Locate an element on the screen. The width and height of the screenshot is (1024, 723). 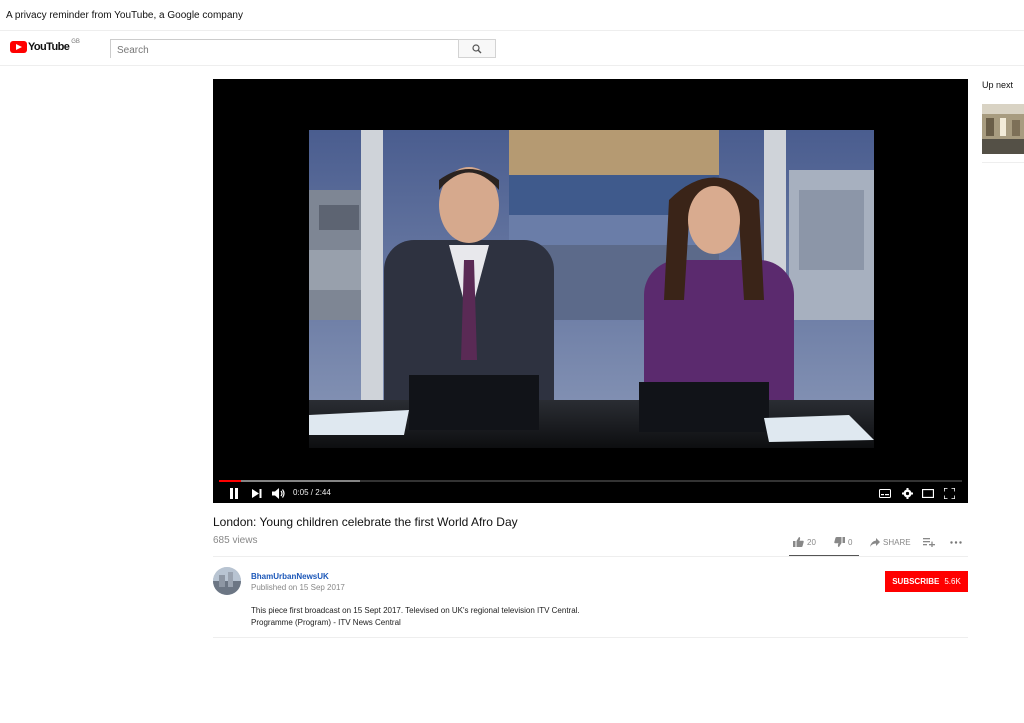
share-label: SHARE is located at coordinates (897, 542).